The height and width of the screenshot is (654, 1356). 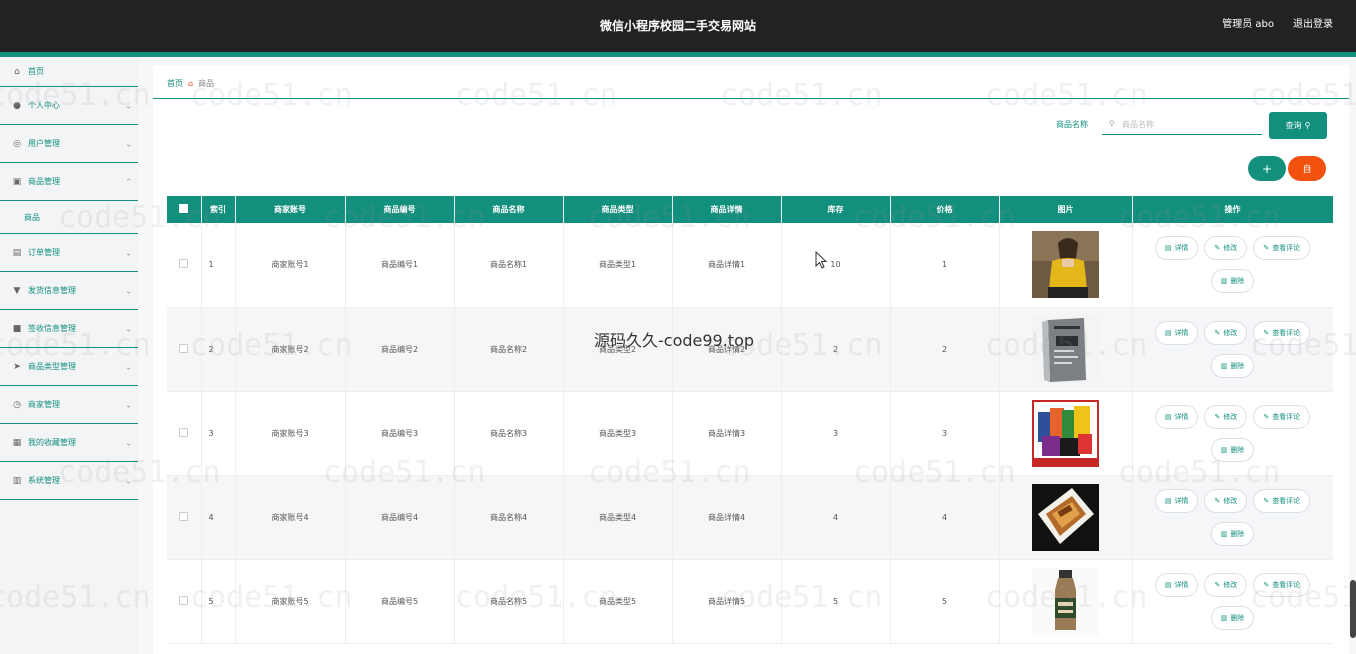 What do you see at coordinates (69, 405) in the screenshot?
I see `sidebar-item-merchants: ◷ 商家管理 ⌄` at bounding box center [69, 405].